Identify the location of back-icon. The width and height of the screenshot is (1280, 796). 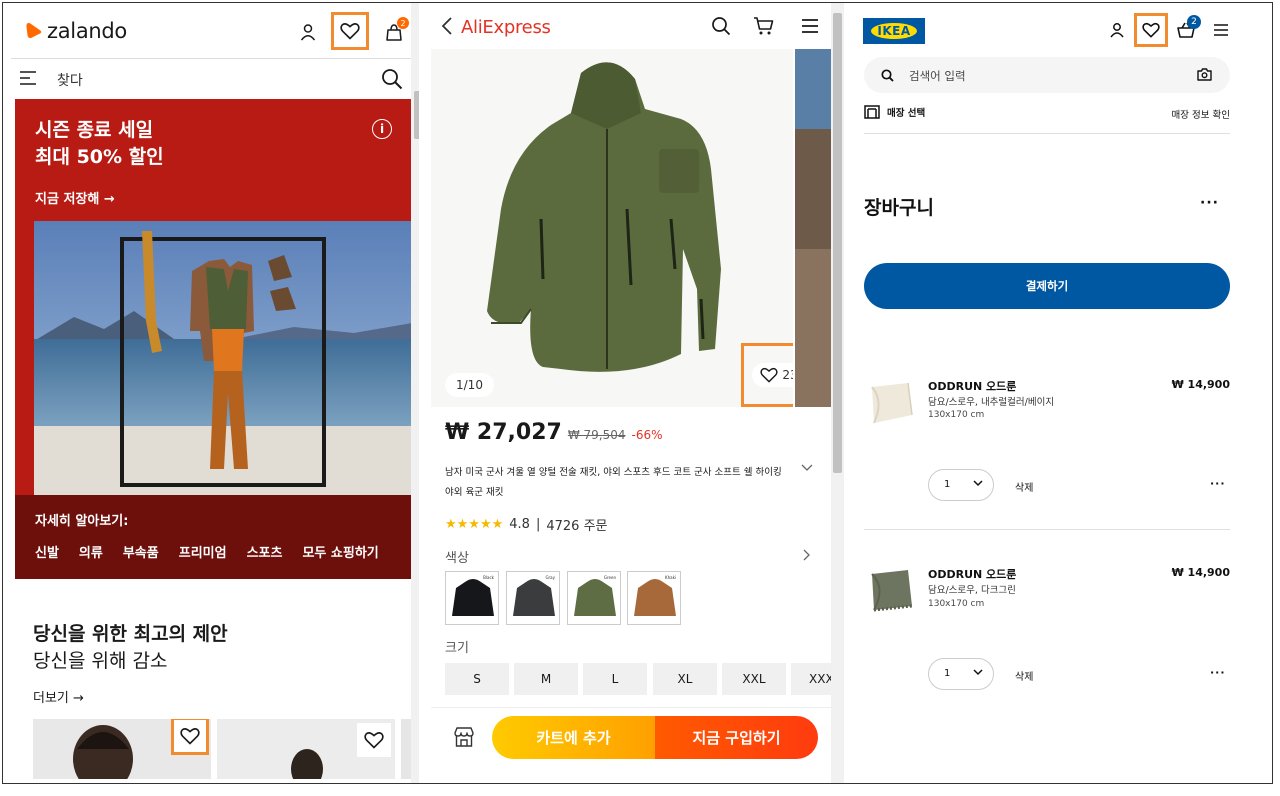
(447, 26).